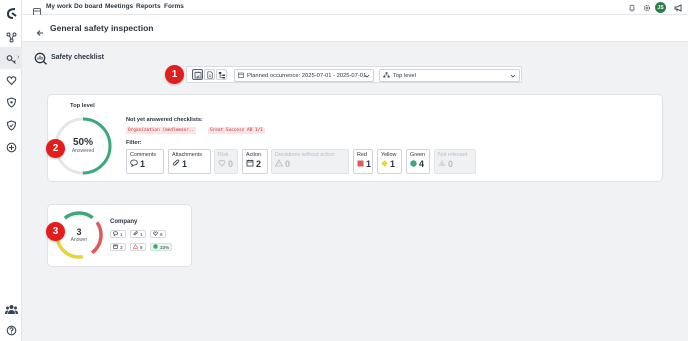 The height and width of the screenshot is (341, 688). Describe the element at coordinates (418, 161) in the screenshot. I see `filter-green: Green 4` at that location.